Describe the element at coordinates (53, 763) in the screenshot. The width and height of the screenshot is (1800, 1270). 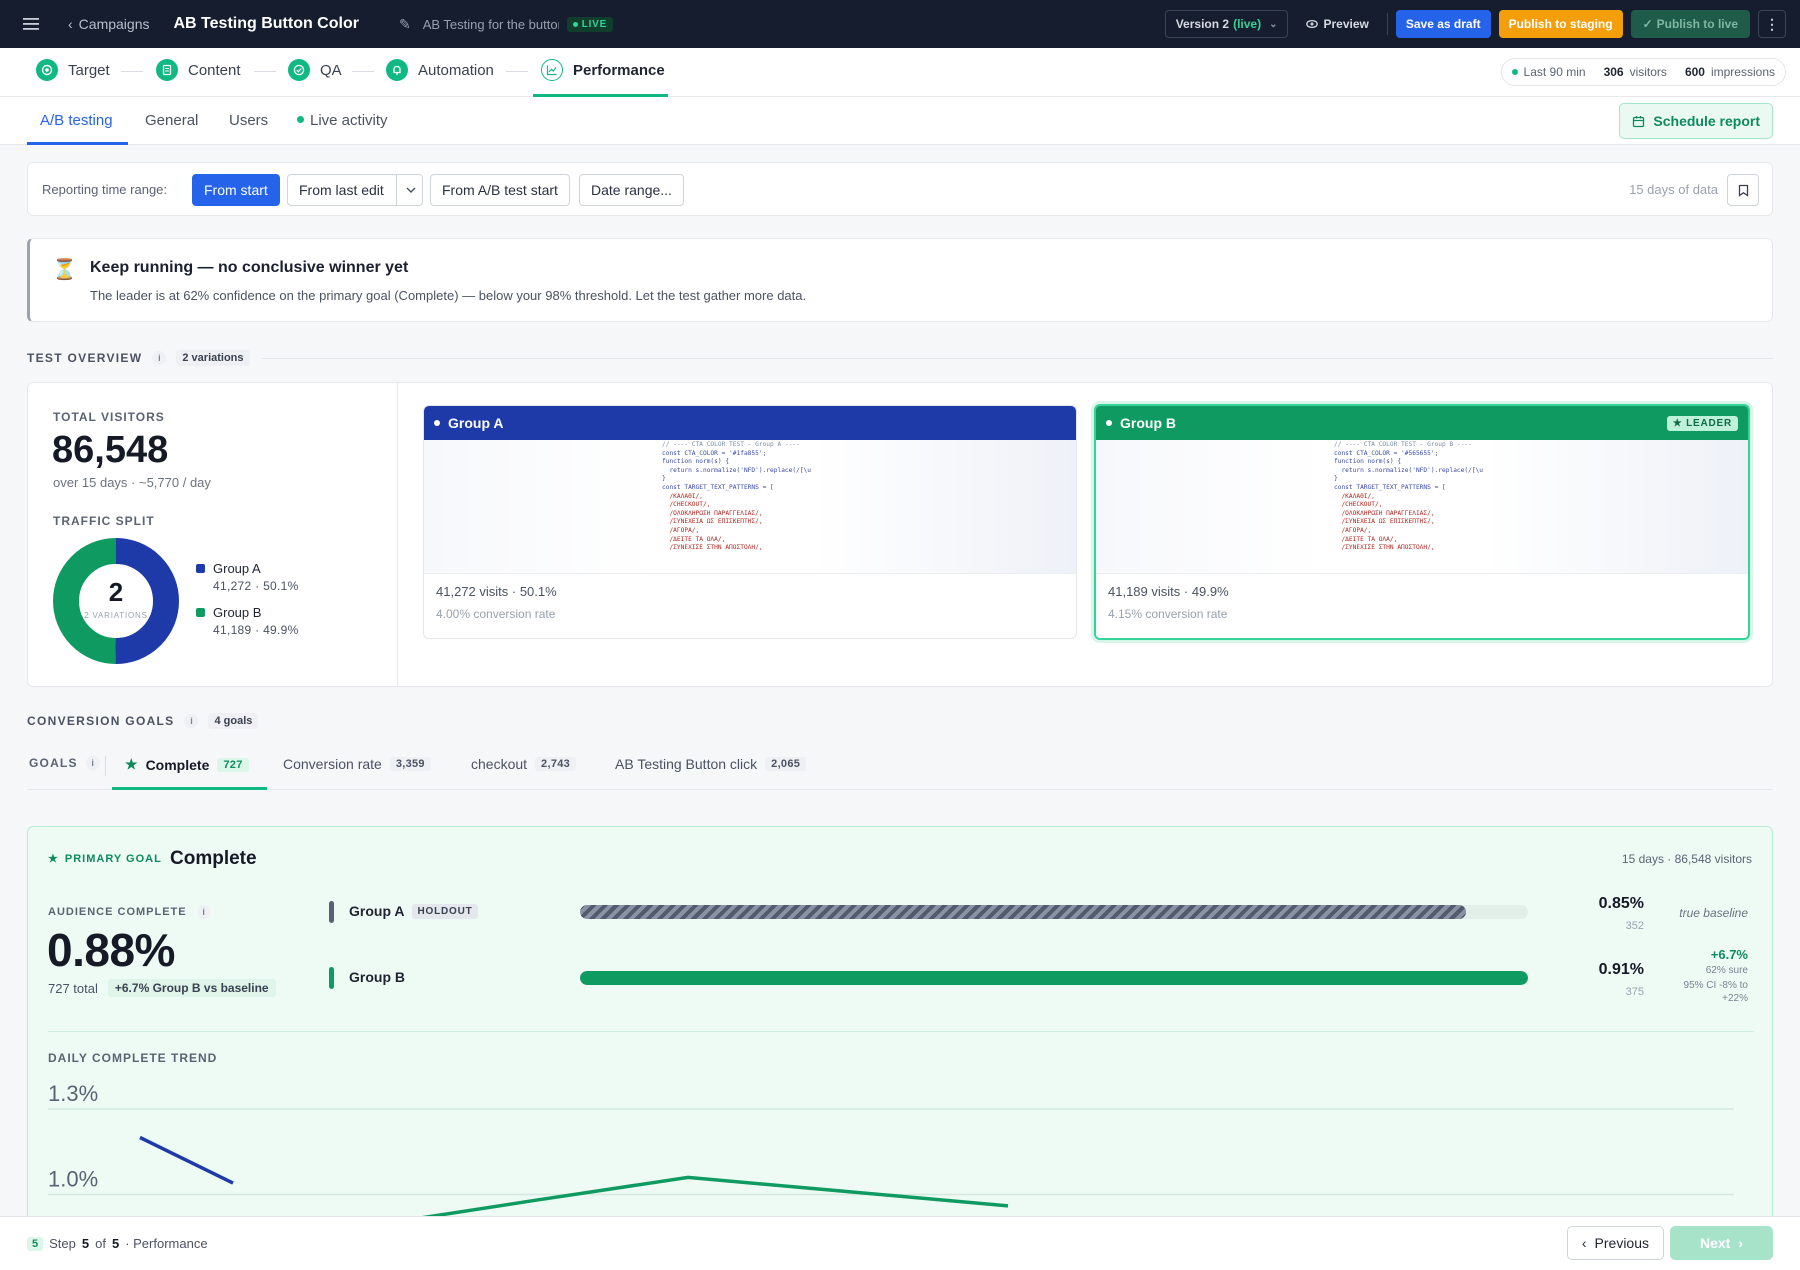
I see `goals-label: GOALS` at that location.